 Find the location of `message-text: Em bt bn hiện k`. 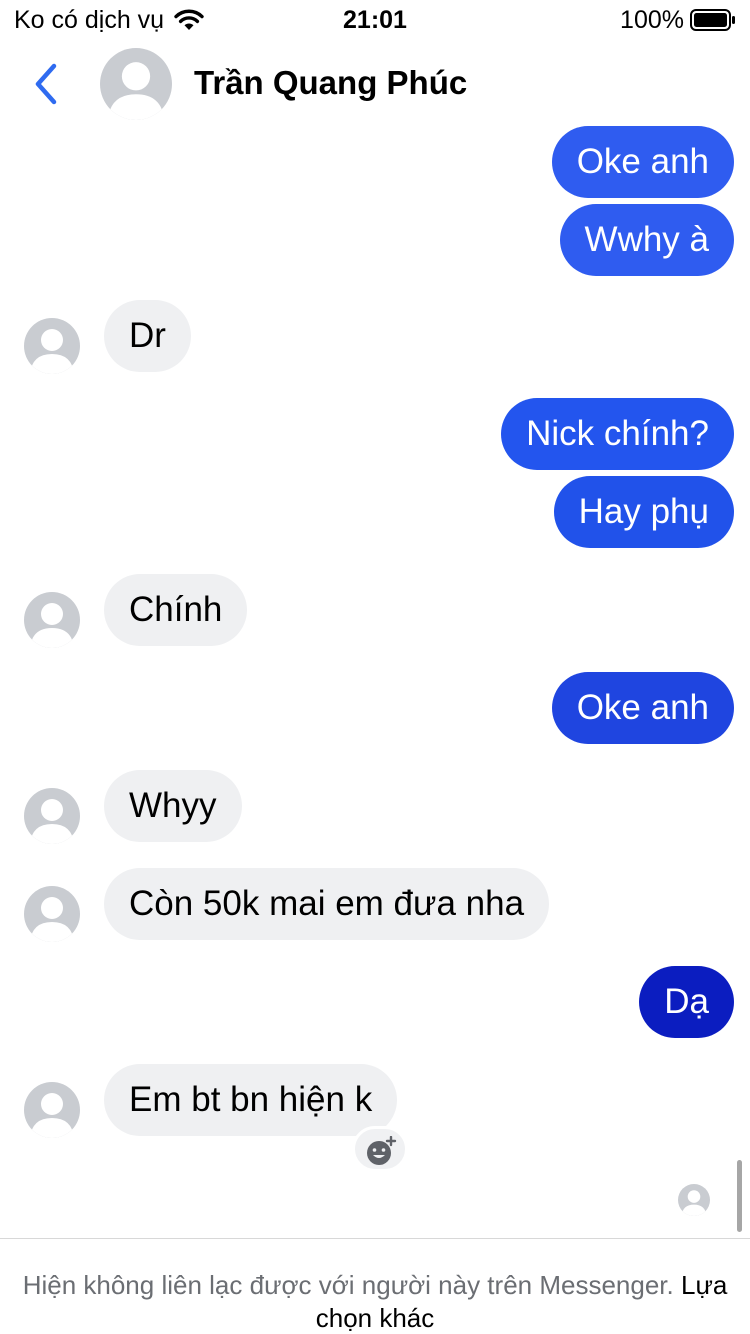

message-text: Em bt bn hiện k is located at coordinates (251, 1099).